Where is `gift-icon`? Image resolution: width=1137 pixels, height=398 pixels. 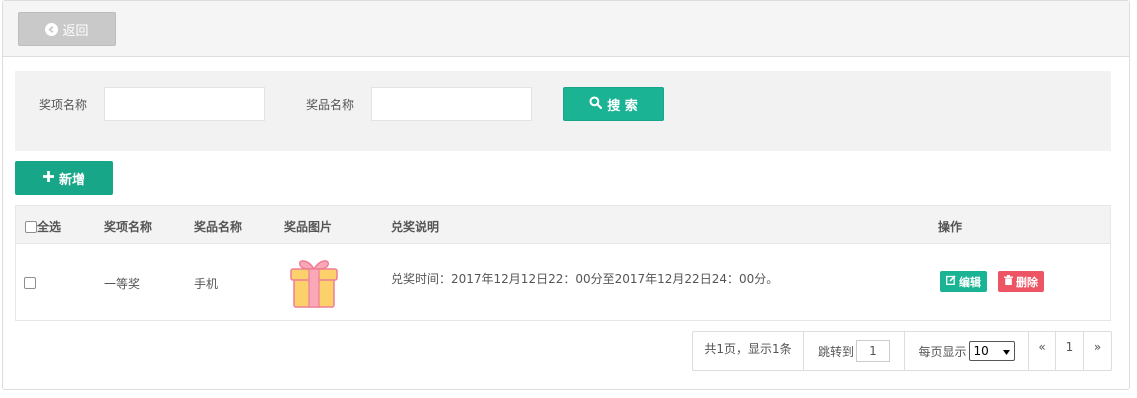 gift-icon is located at coordinates (314, 283).